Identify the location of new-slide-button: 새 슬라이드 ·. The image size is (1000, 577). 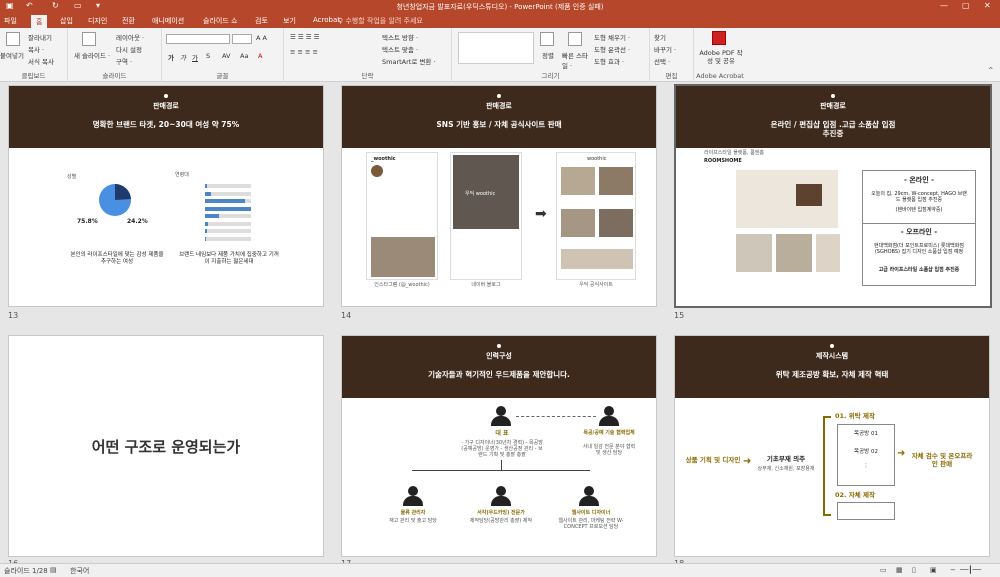
(92, 55).